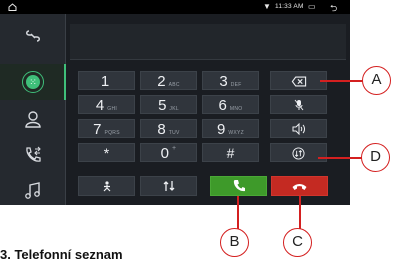 This screenshot has height=260, width=397. I want to click on backspace-button, so click(298, 80).